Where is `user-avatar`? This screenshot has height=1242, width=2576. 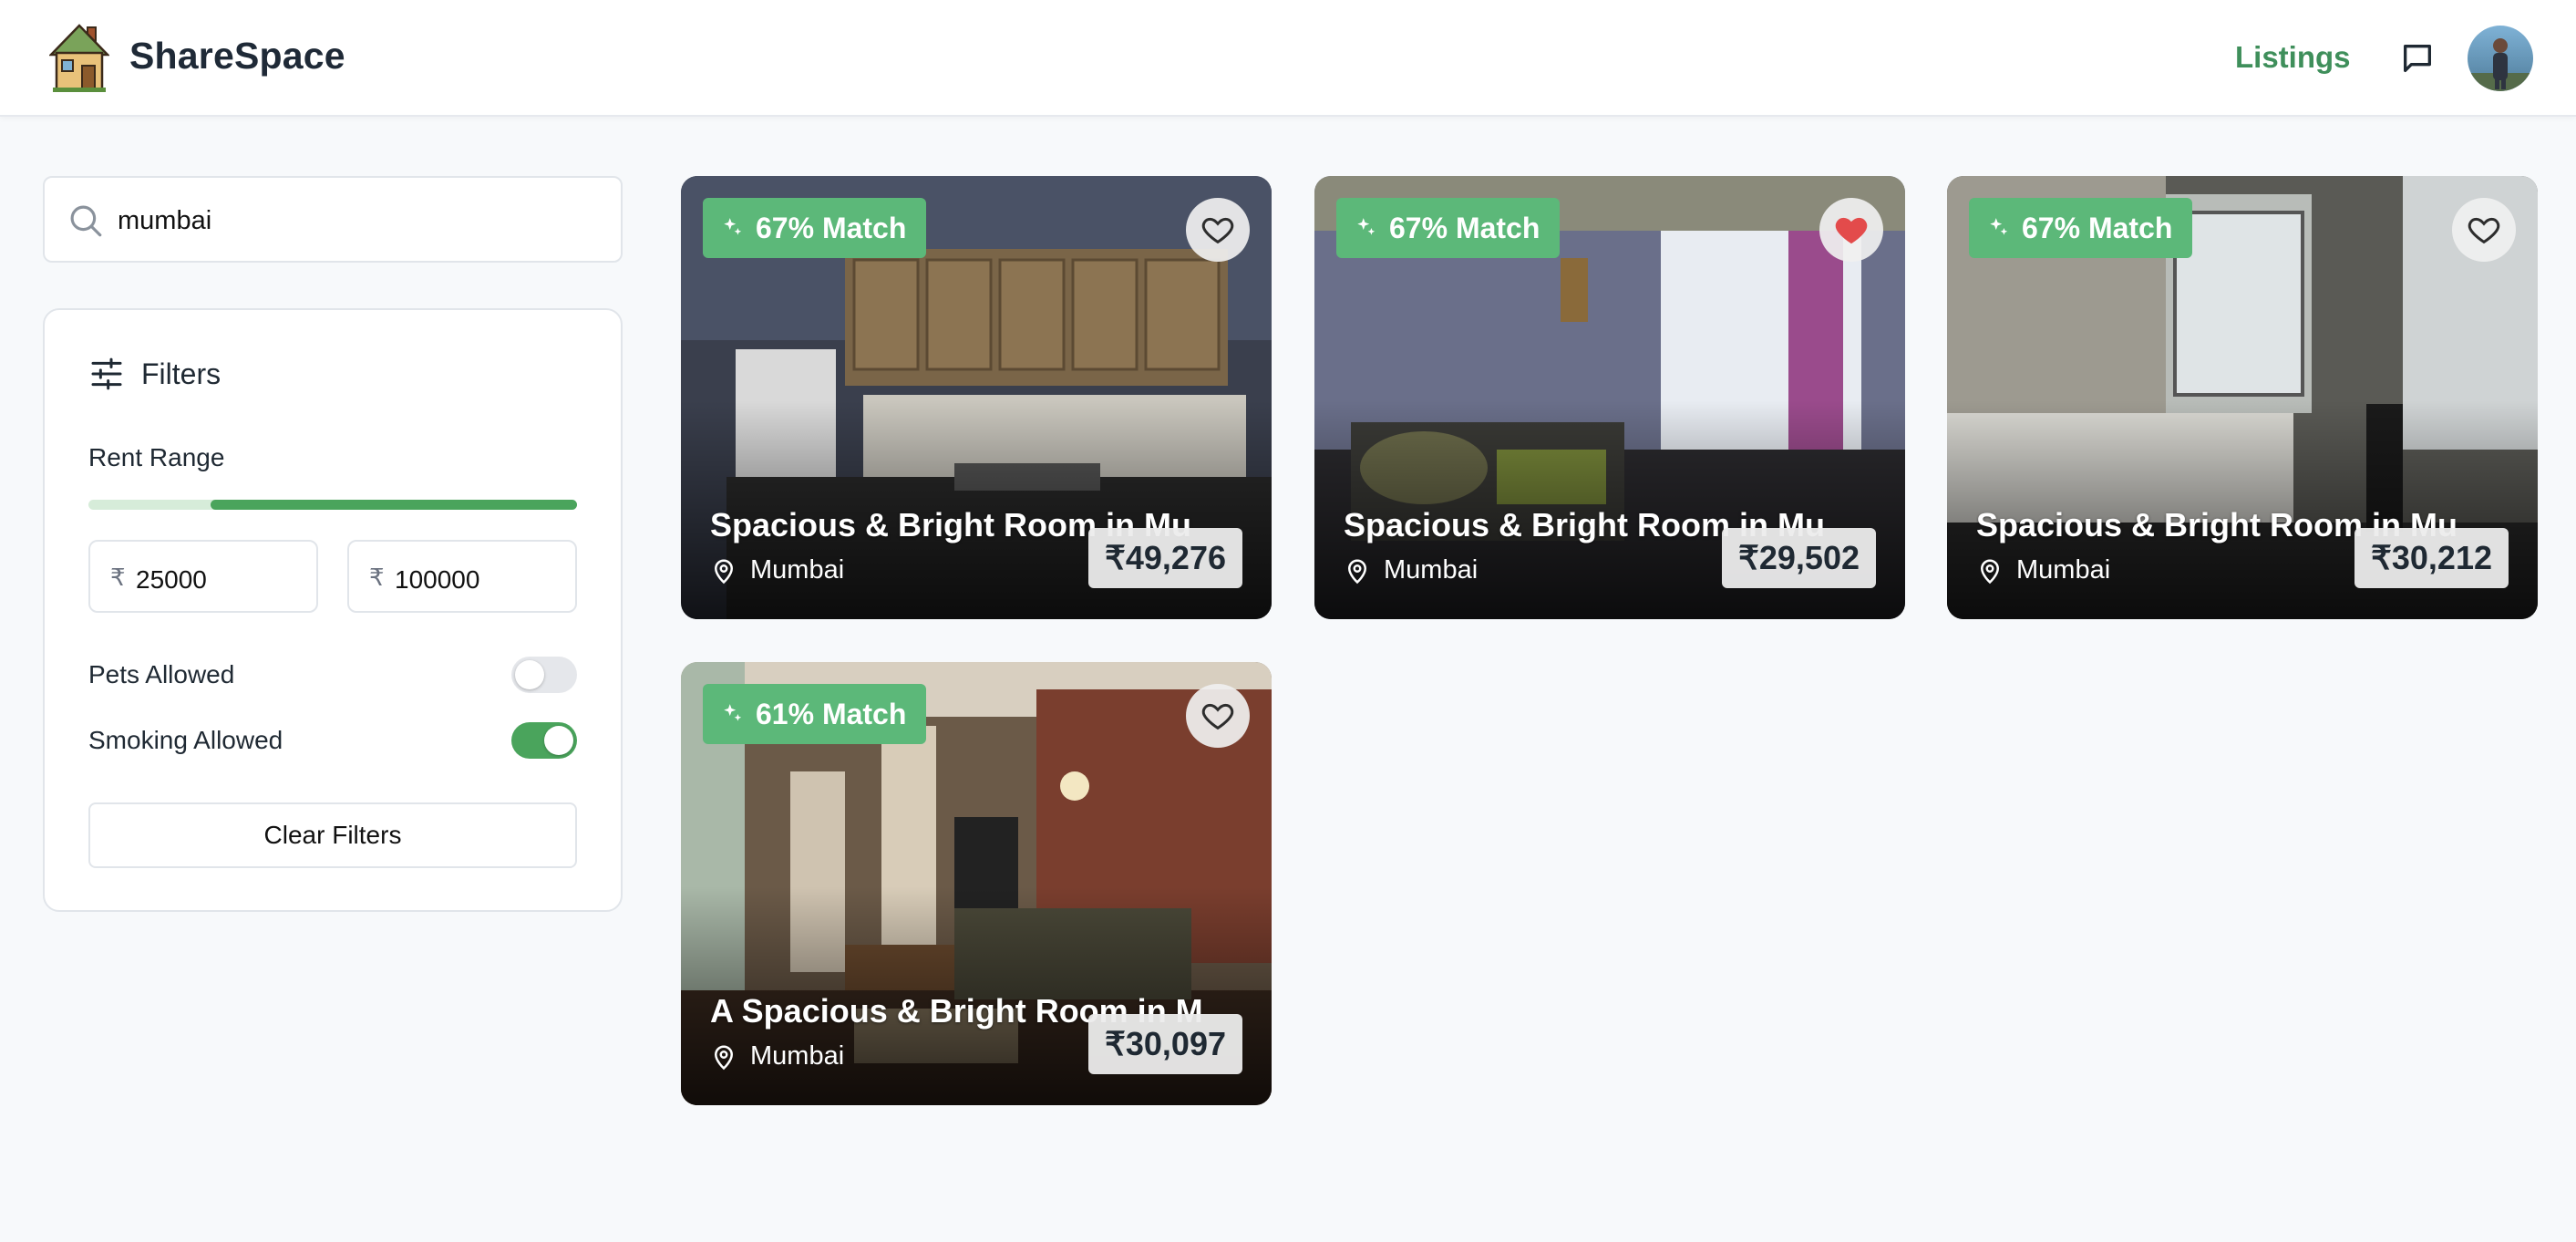 user-avatar is located at coordinates (2500, 59).